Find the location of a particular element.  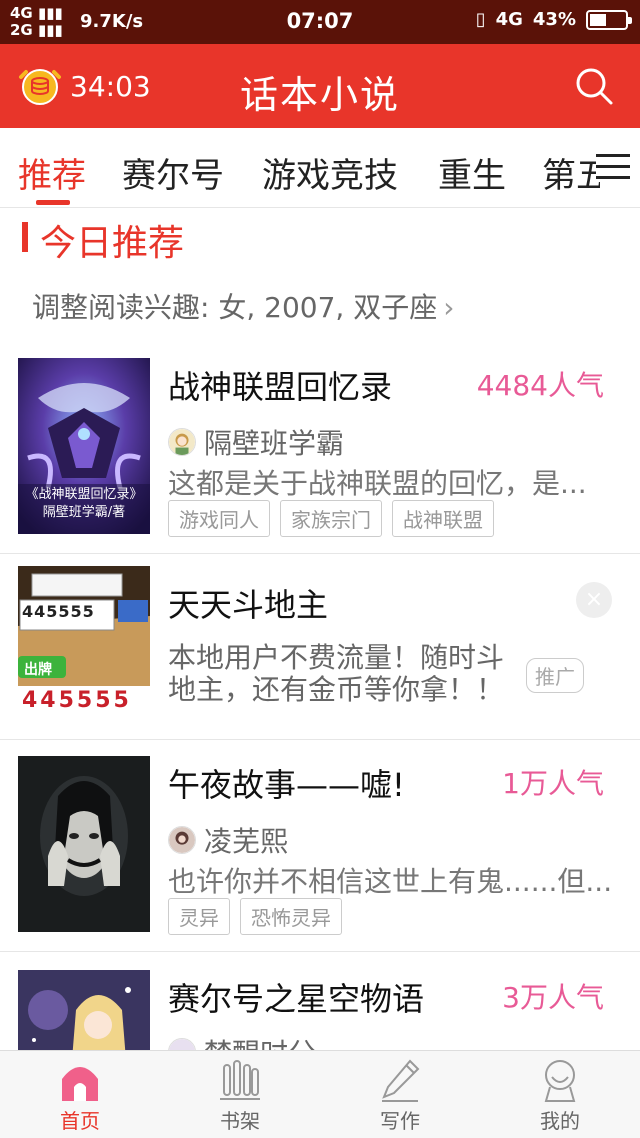

ad-title: 天天斗地主 is located at coordinates (248, 603).